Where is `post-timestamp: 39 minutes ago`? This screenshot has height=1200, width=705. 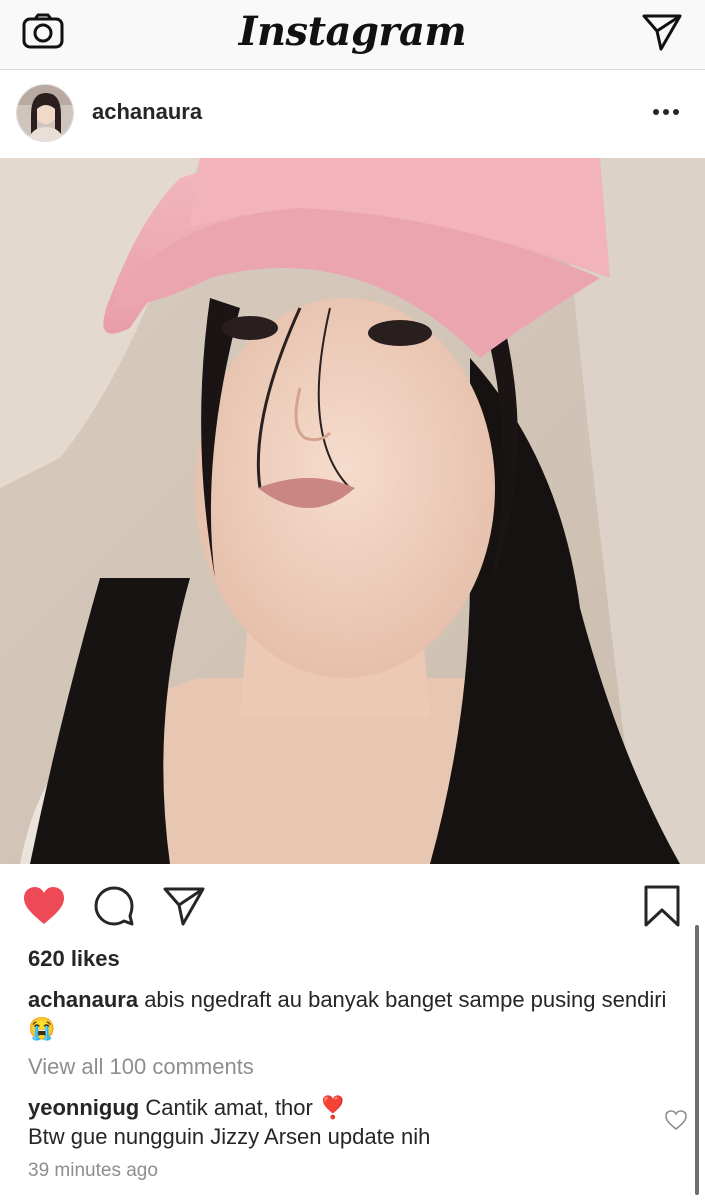
post-timestamp: 39 minutes ago is located at coordinates (93, 1170).